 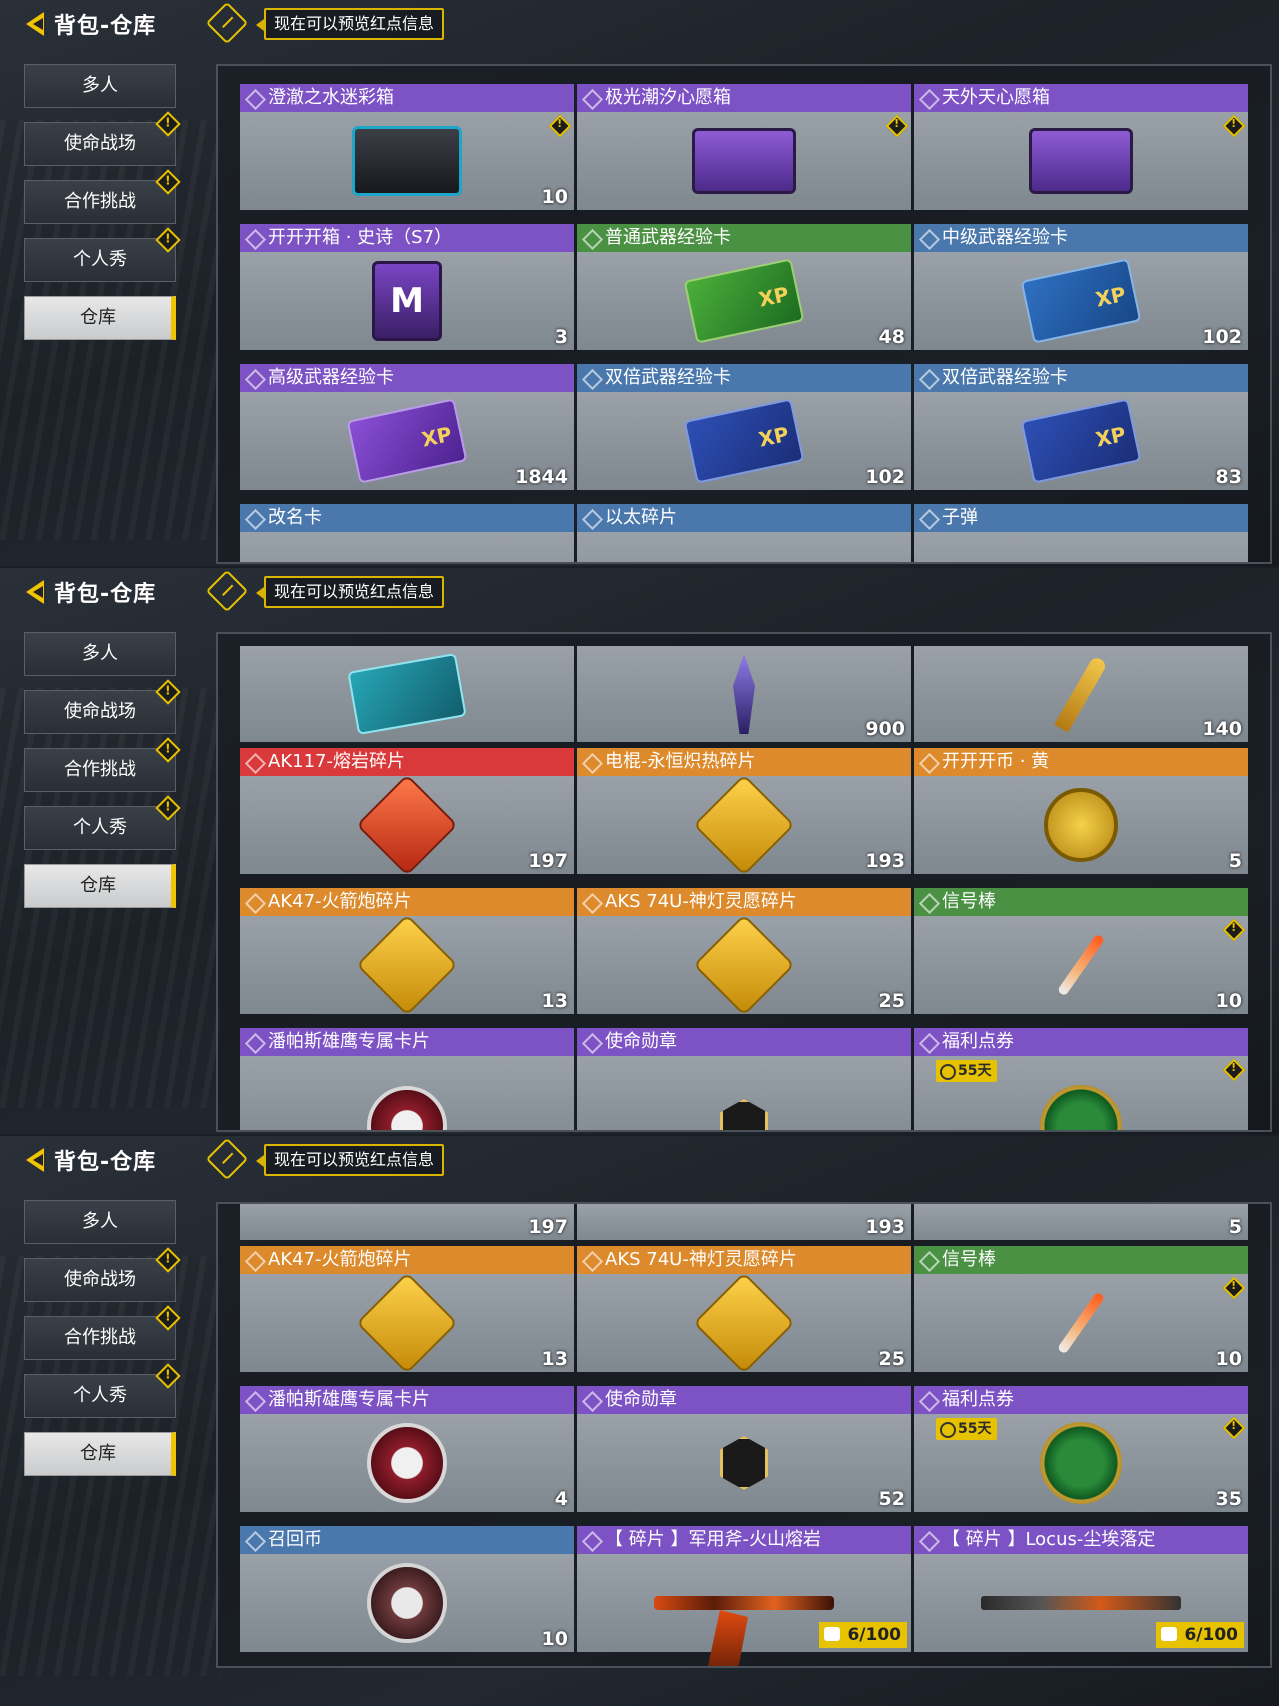 I want to click on inventory-item: 澄澈之水迷彩箱 10, so click(x=407, y=147).